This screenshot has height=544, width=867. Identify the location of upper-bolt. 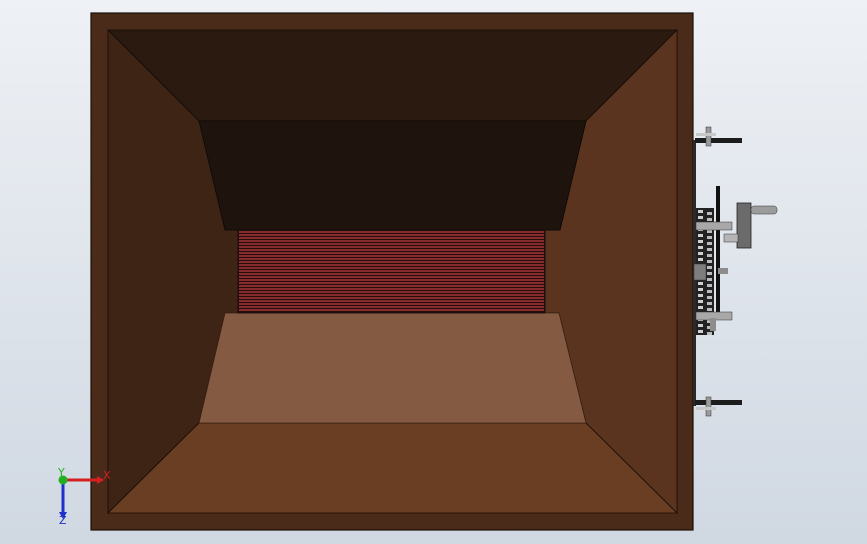
(718, 140).